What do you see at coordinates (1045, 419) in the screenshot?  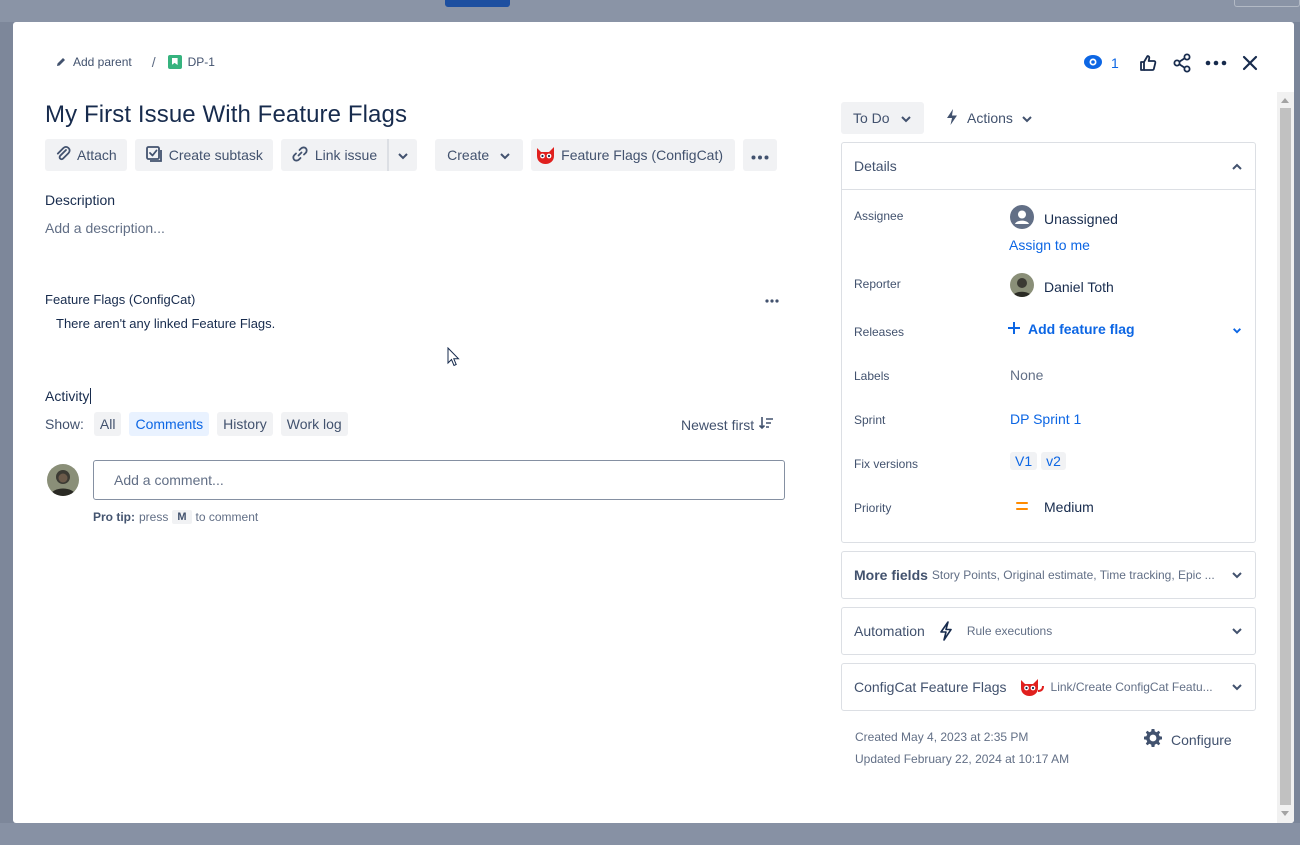 I see `sprint-value: DP Sprint 1` at bounding box center [1045, 419].